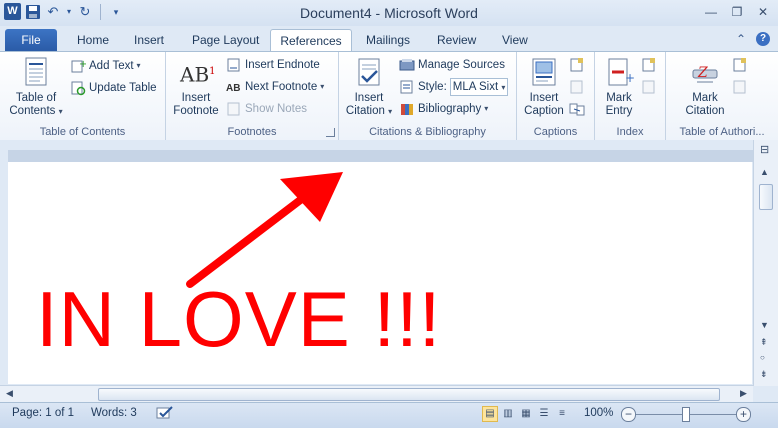 The height and width of the screenshot is (428, 778). What do you see at coordinates (78, 66) in the screenshot?
I see `add-text-icon: +` at bounding box center [78, 66].